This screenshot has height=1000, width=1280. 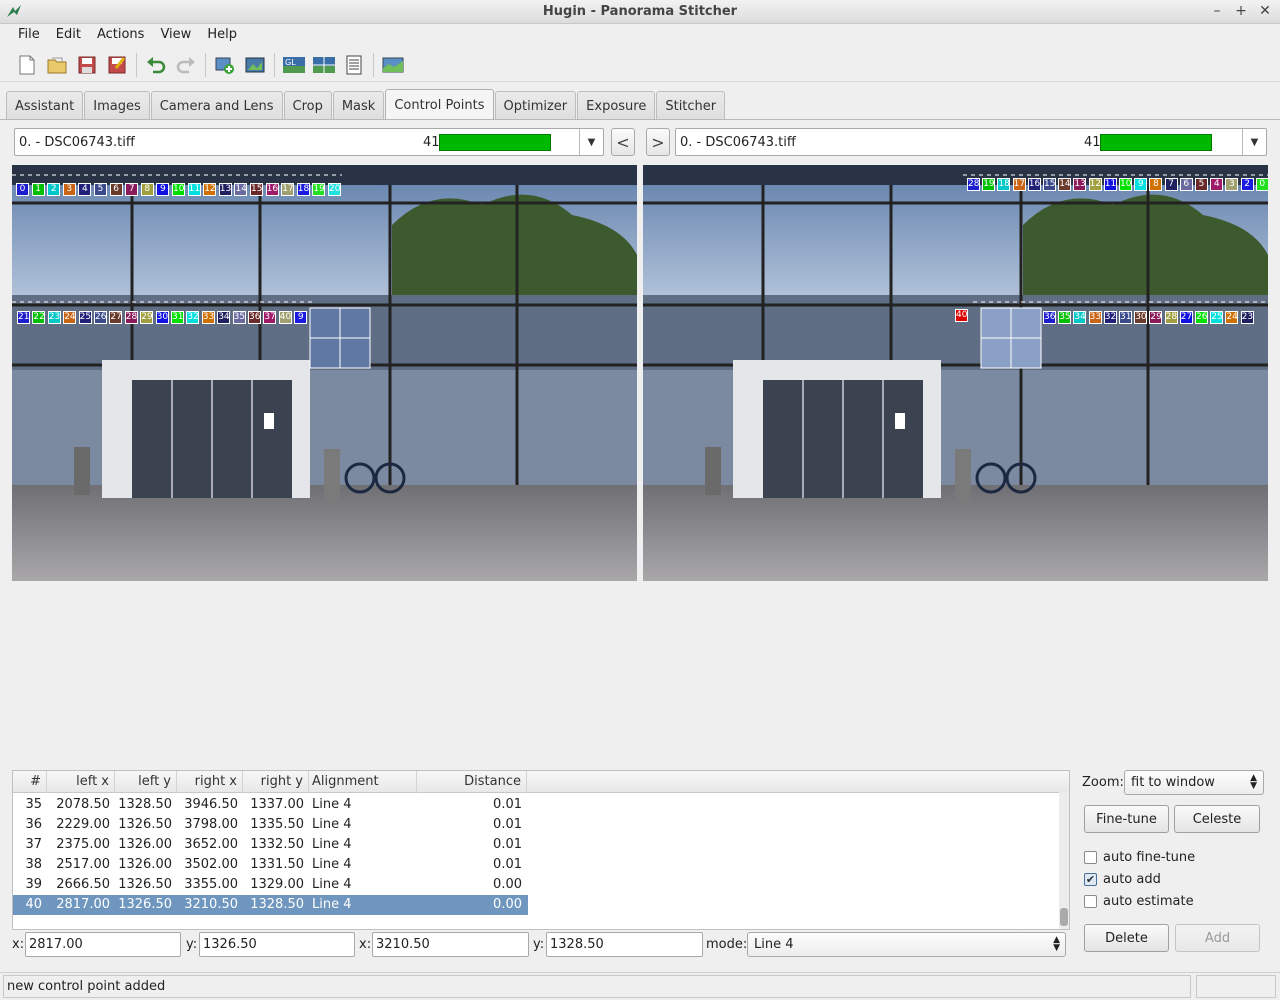 I want to click on left-image-select: 0. - DSC06743.tiff 41 ▼, so click(x=309, y=142).